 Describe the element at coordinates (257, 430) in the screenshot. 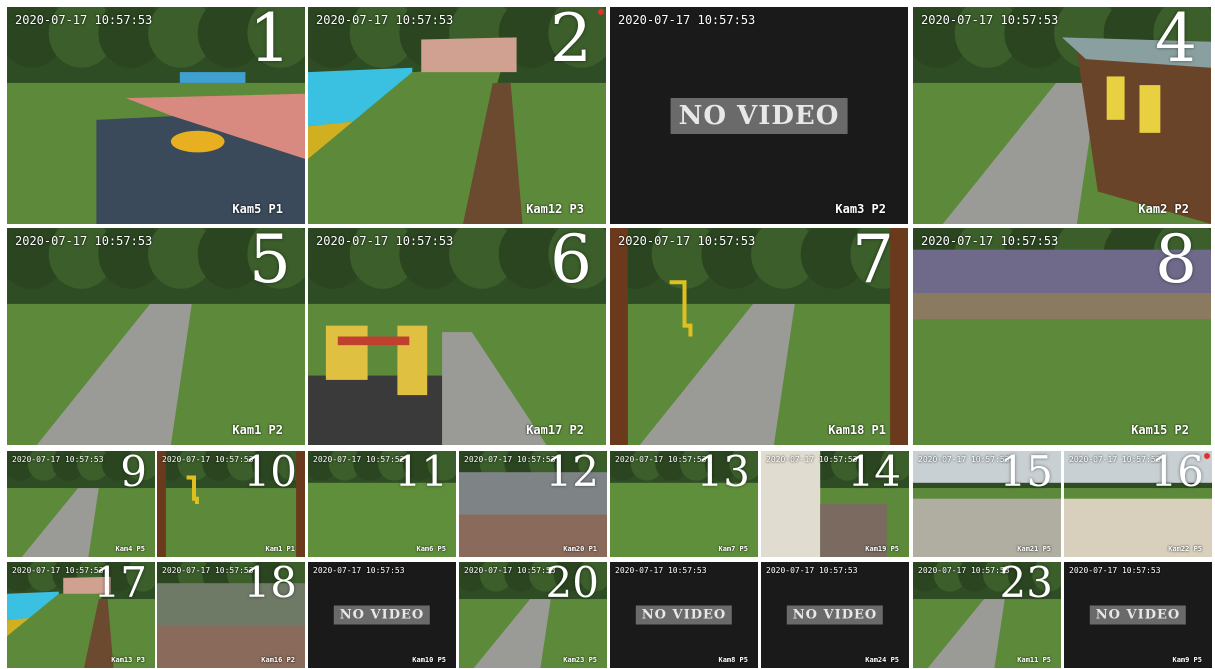

I see `camera-name: Kam1 P2` at that location.